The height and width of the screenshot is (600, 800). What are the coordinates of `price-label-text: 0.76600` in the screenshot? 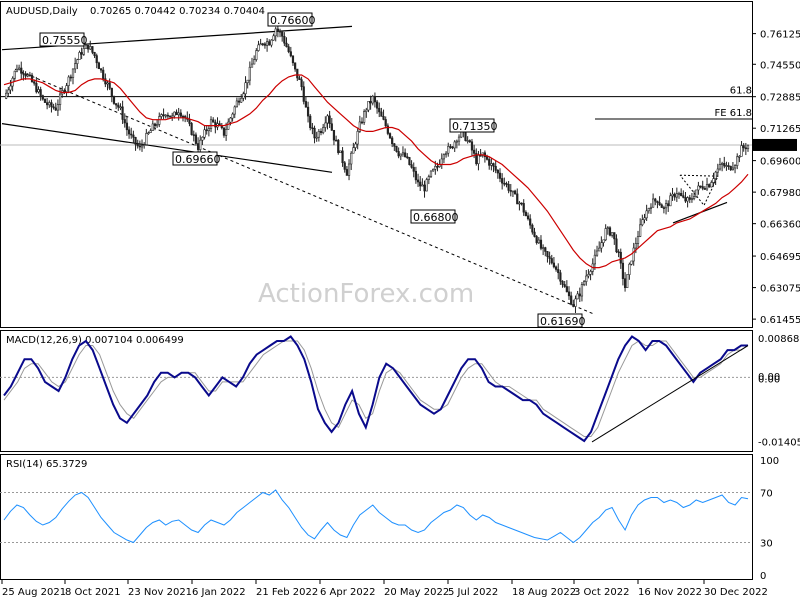 It's located at (293, 20).